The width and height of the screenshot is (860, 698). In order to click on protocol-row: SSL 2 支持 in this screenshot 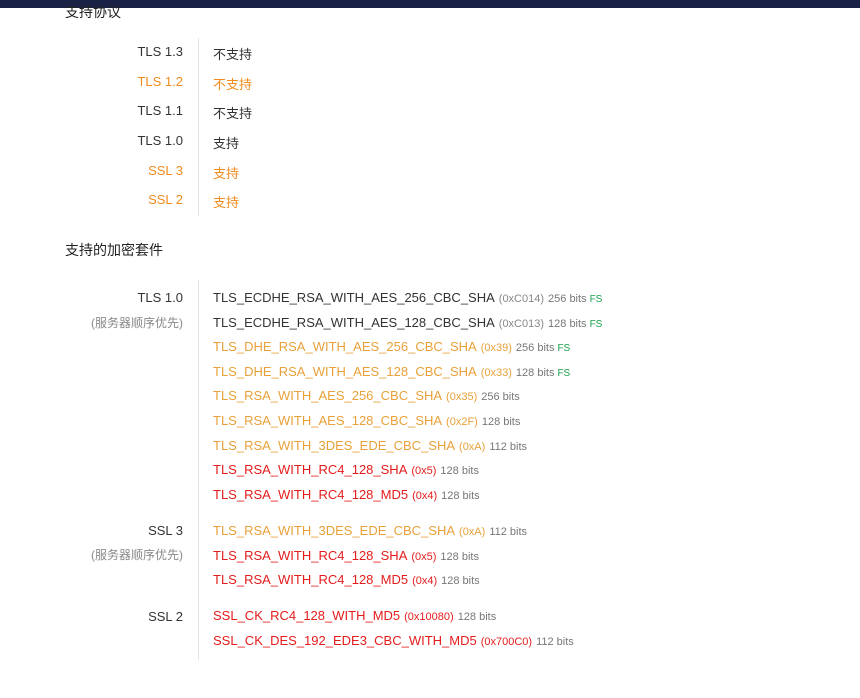, I will do `click(430, 203)`.